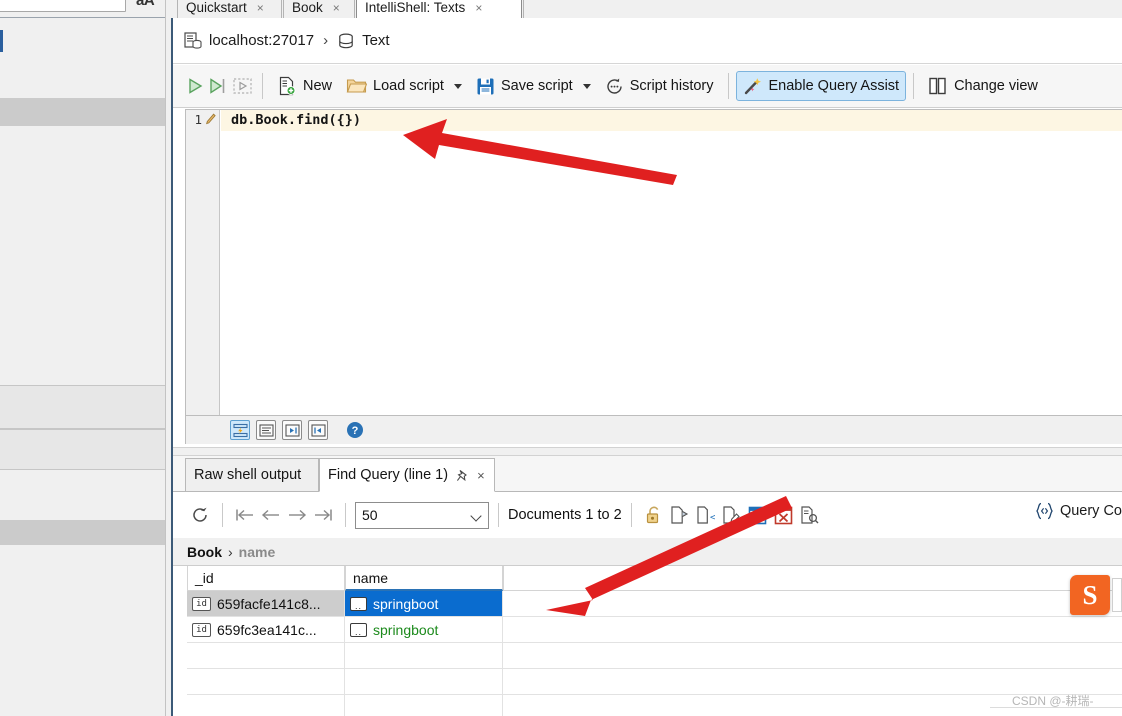  Describe the element at coordinates (229, 9) in the screenshot. I see `tab-quickstart: Quickstart ×` at that location.